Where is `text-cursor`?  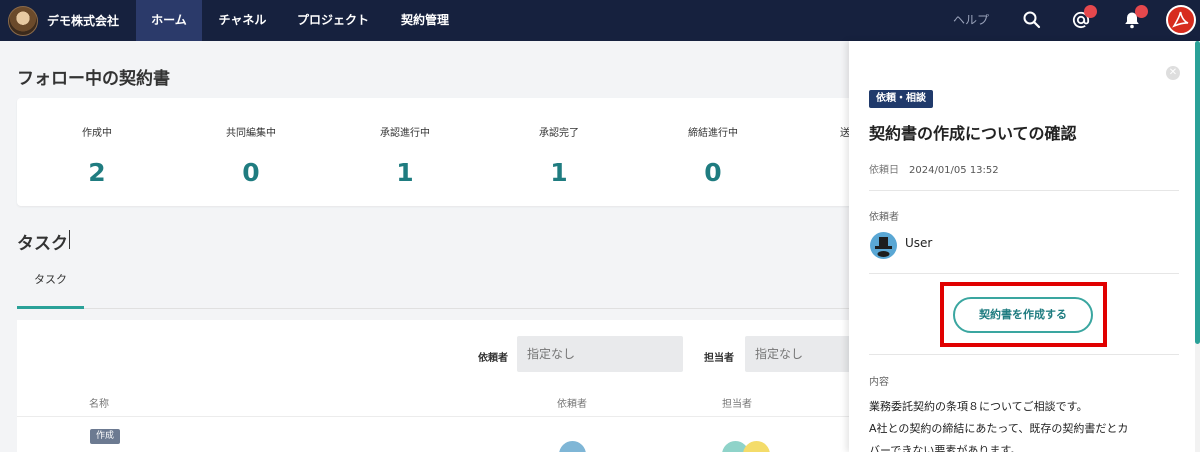 text-cursor is located at coordinates (69, 239).